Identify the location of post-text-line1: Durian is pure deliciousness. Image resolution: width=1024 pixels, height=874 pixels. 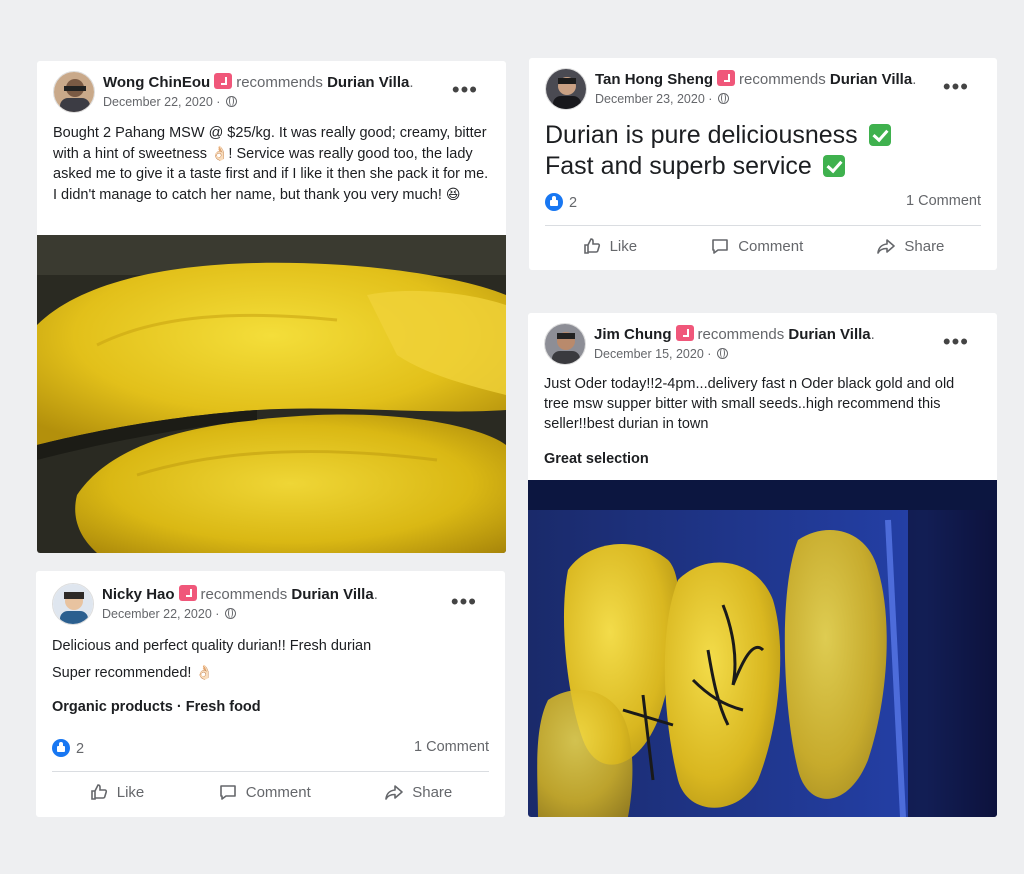
(701, 135).